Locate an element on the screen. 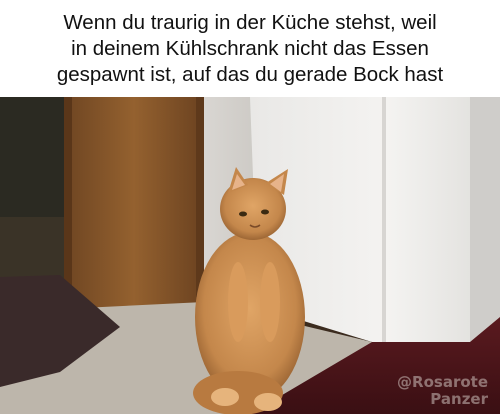 The width and height of the screenshot is (500, 414). watermark-line-2: Panzer is located at coordinates (459, 399).